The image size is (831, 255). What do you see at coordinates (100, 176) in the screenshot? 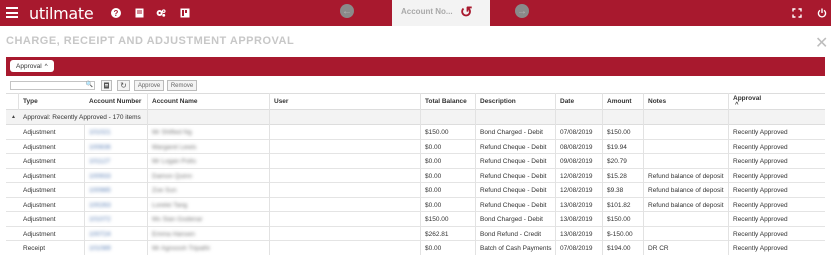
I see `cell-account-number: 100933` at bounding box center [100, 176].